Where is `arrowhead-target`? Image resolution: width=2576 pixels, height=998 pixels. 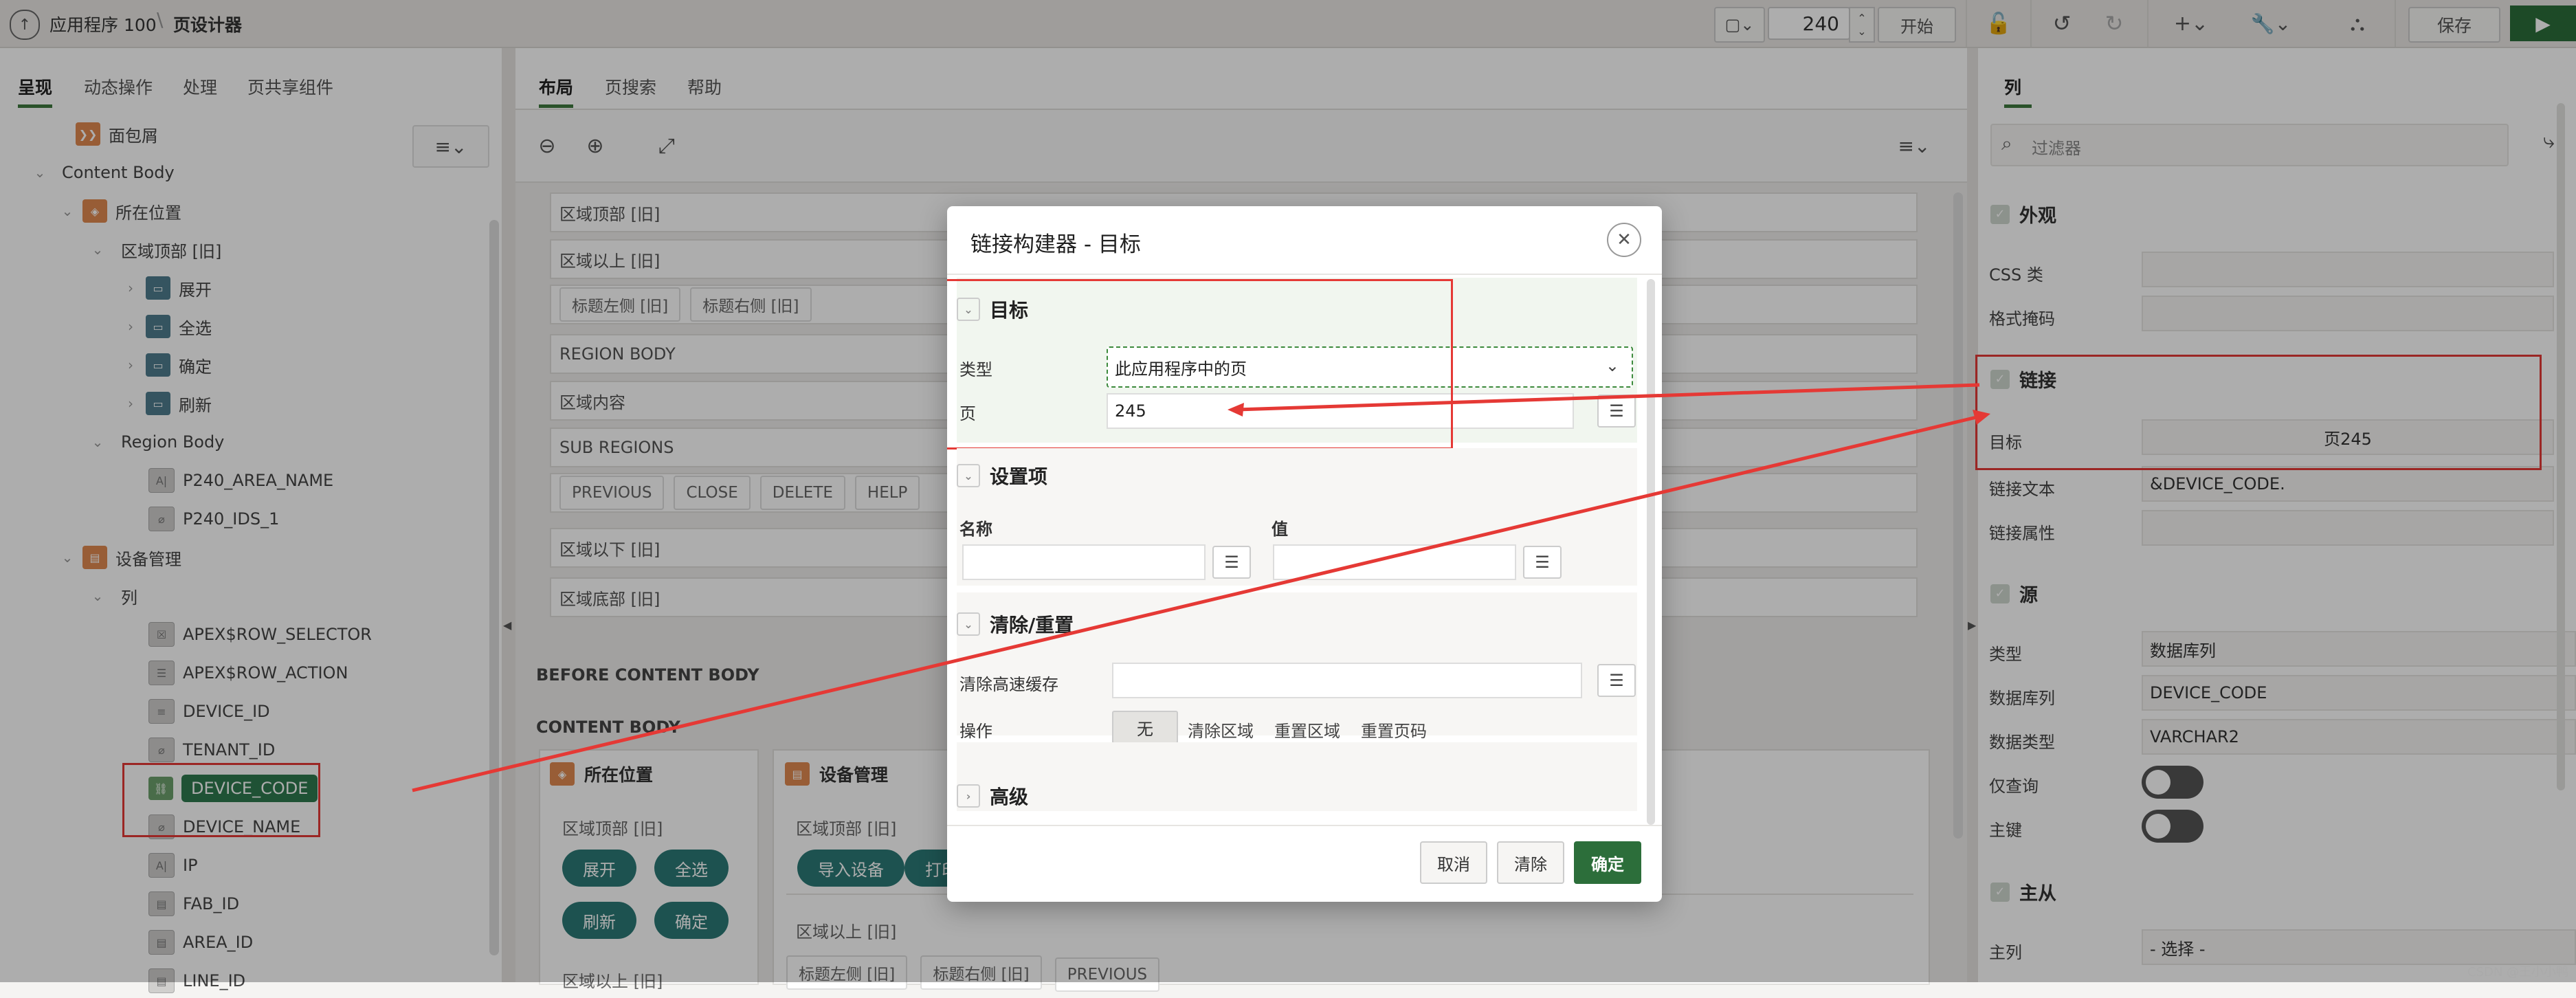 arrowhead-target is located at coordinates (1981, 417).